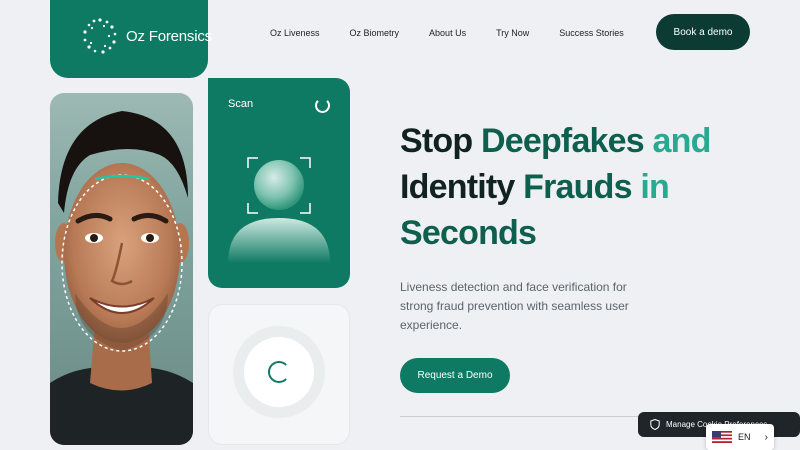 The image size is (800, 450). I want to click on language-code: EN, so click(744, 437).